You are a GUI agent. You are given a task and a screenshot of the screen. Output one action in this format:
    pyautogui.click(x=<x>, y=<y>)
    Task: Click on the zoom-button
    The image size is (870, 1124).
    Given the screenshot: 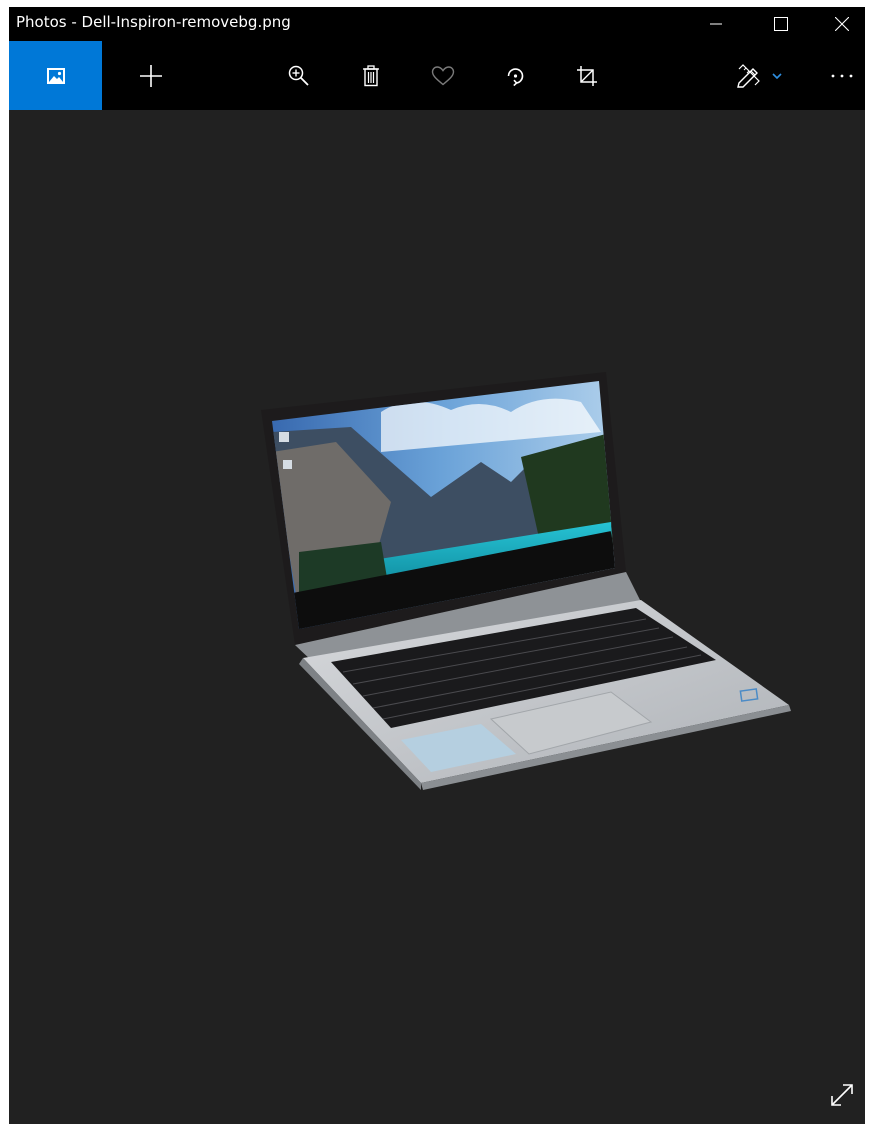 What is the action you would take?
    pyautogui.click(x=299, y=75)
    